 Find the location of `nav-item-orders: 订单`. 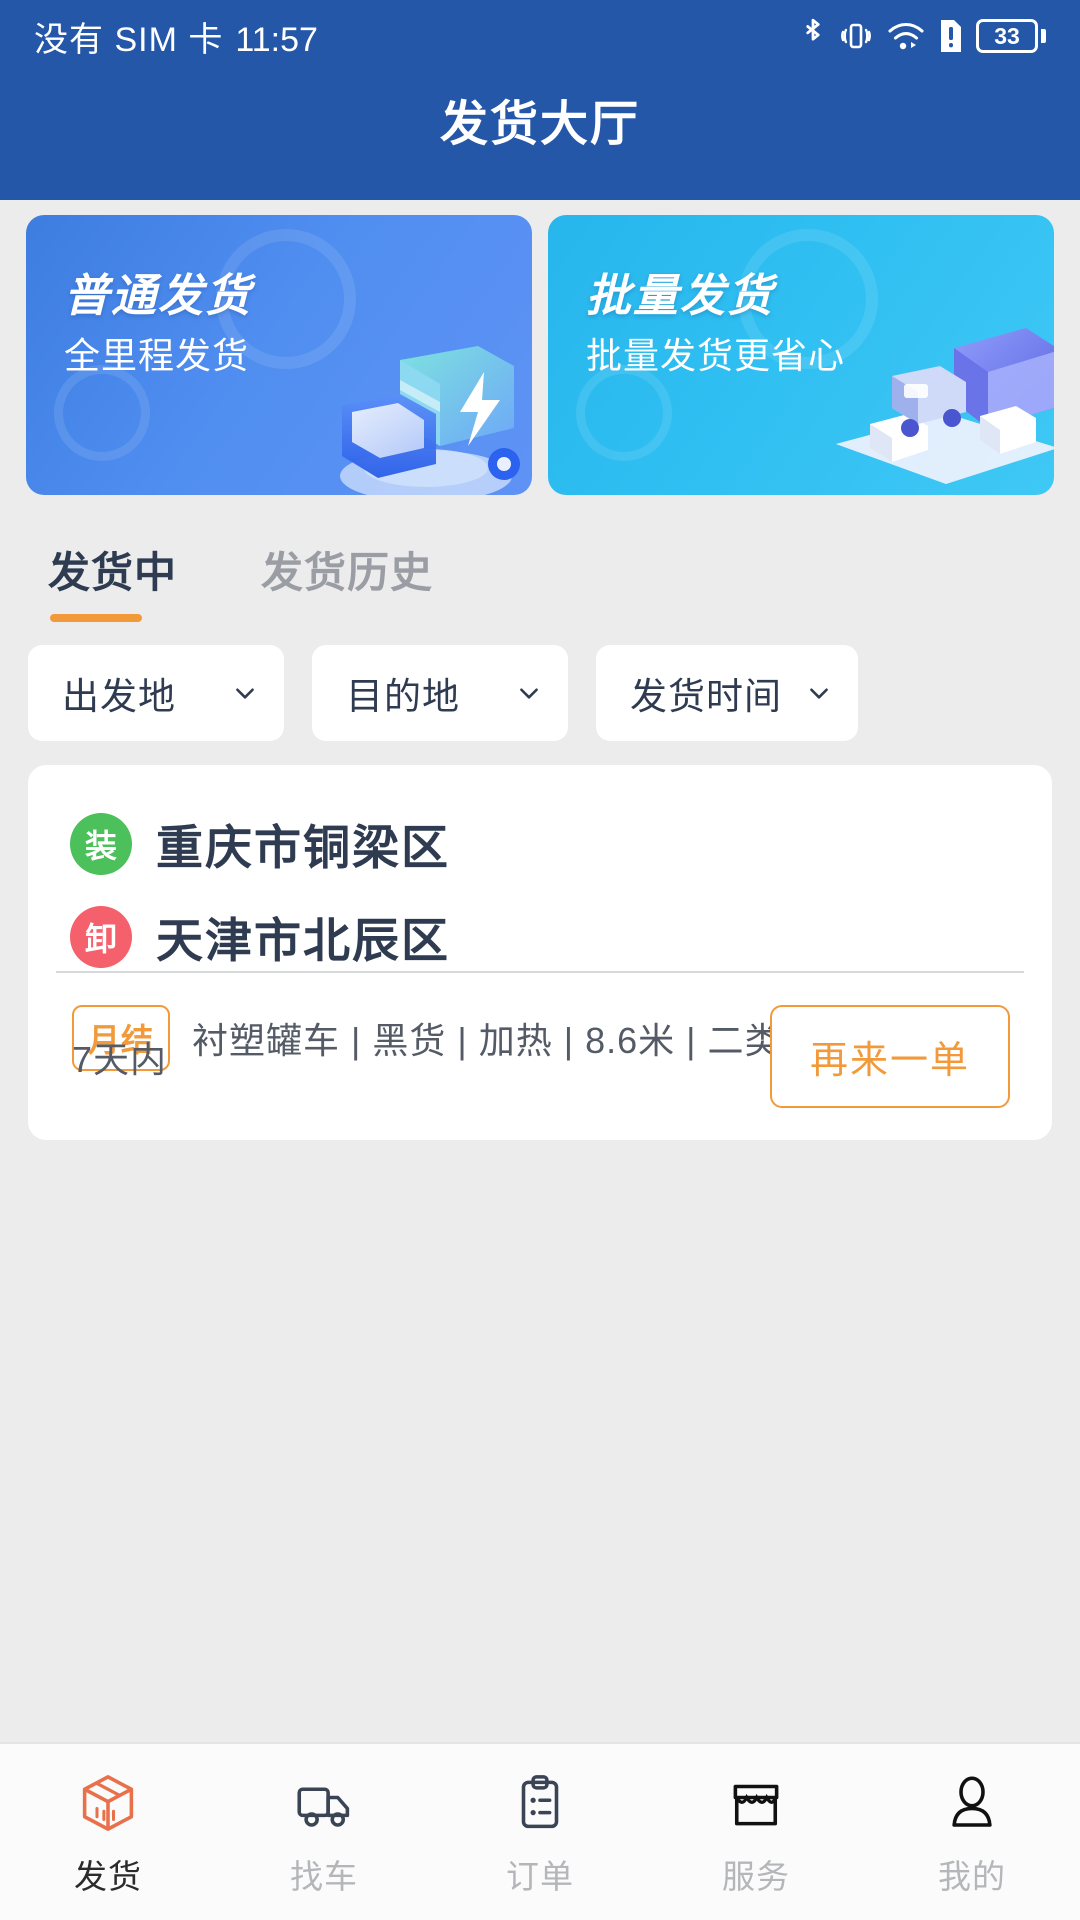

nav-item-orders: 订单 is located at coordinates (540, 1821).